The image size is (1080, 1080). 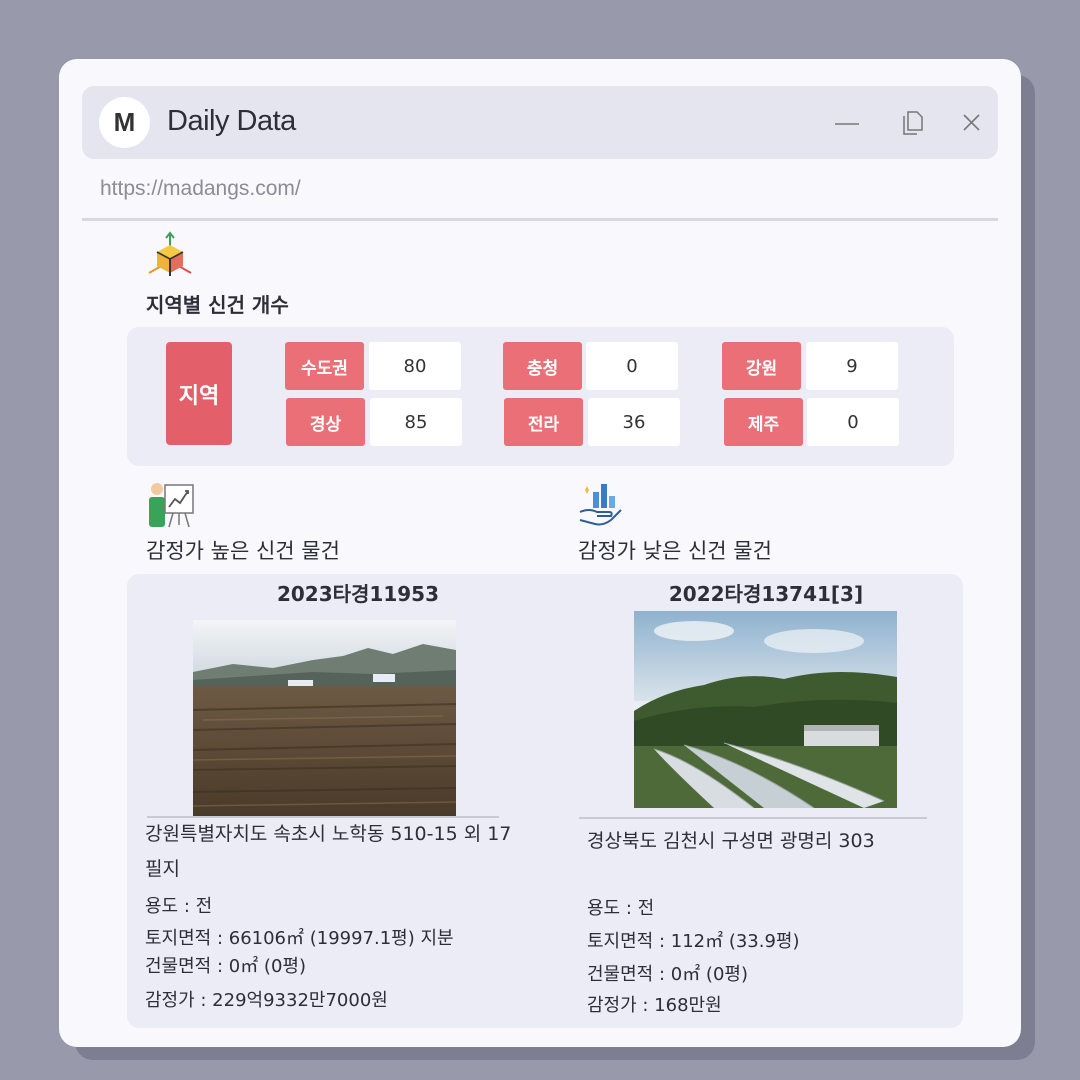 I want to click on high-item-photo, so click(x=324, y=718).